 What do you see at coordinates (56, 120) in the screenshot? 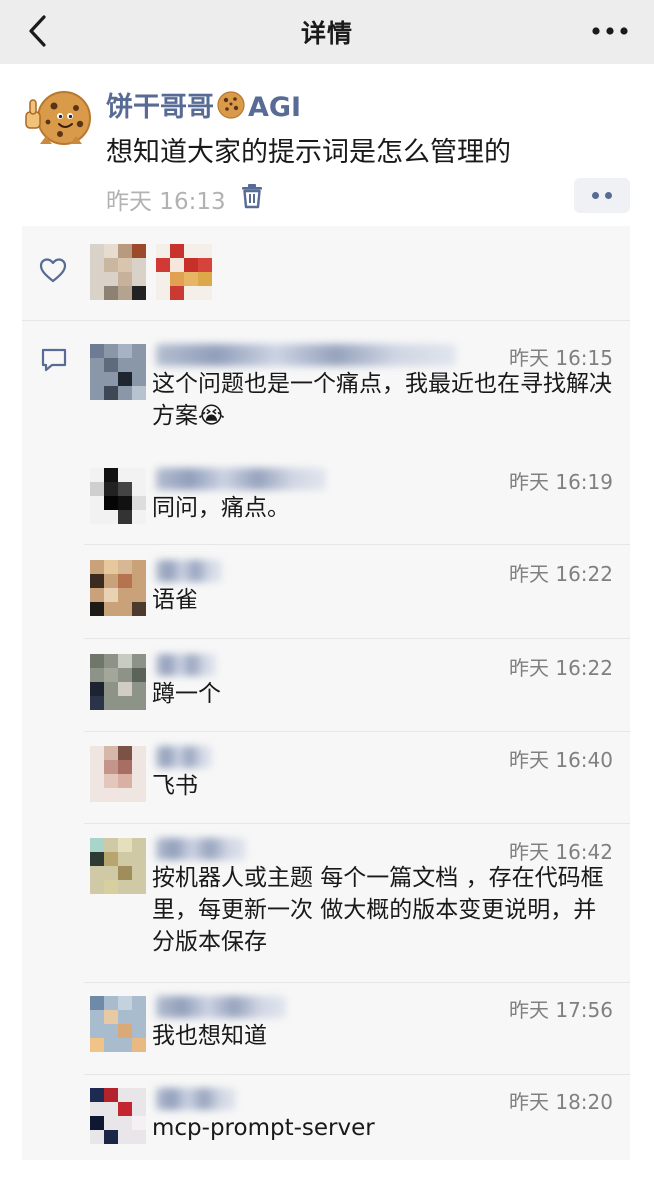
I see `author-avatar` at bounding box center [56, 120].